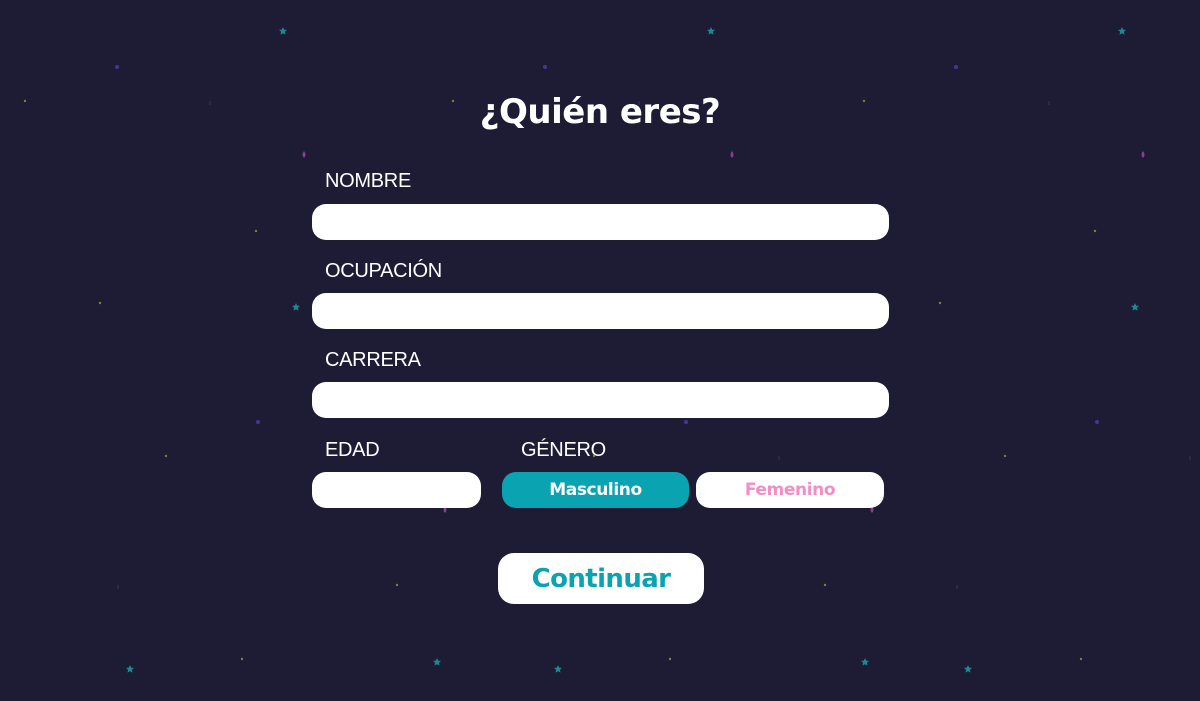 Image resolution: width=1200 pixels, height=701 pixels. What do you see at coordinates (790, 490) in the screenshot?
I see `gender-option-femenino: Femenino` at bounding box center [790, 490].